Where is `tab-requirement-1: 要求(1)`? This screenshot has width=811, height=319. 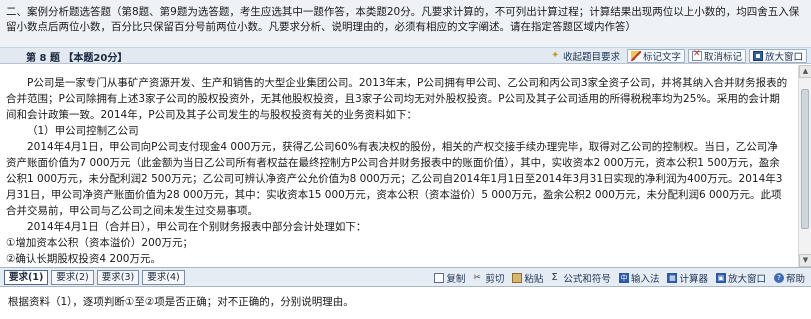 tab-requirement-1: 要求(1) is located at coordinates (26, 277).